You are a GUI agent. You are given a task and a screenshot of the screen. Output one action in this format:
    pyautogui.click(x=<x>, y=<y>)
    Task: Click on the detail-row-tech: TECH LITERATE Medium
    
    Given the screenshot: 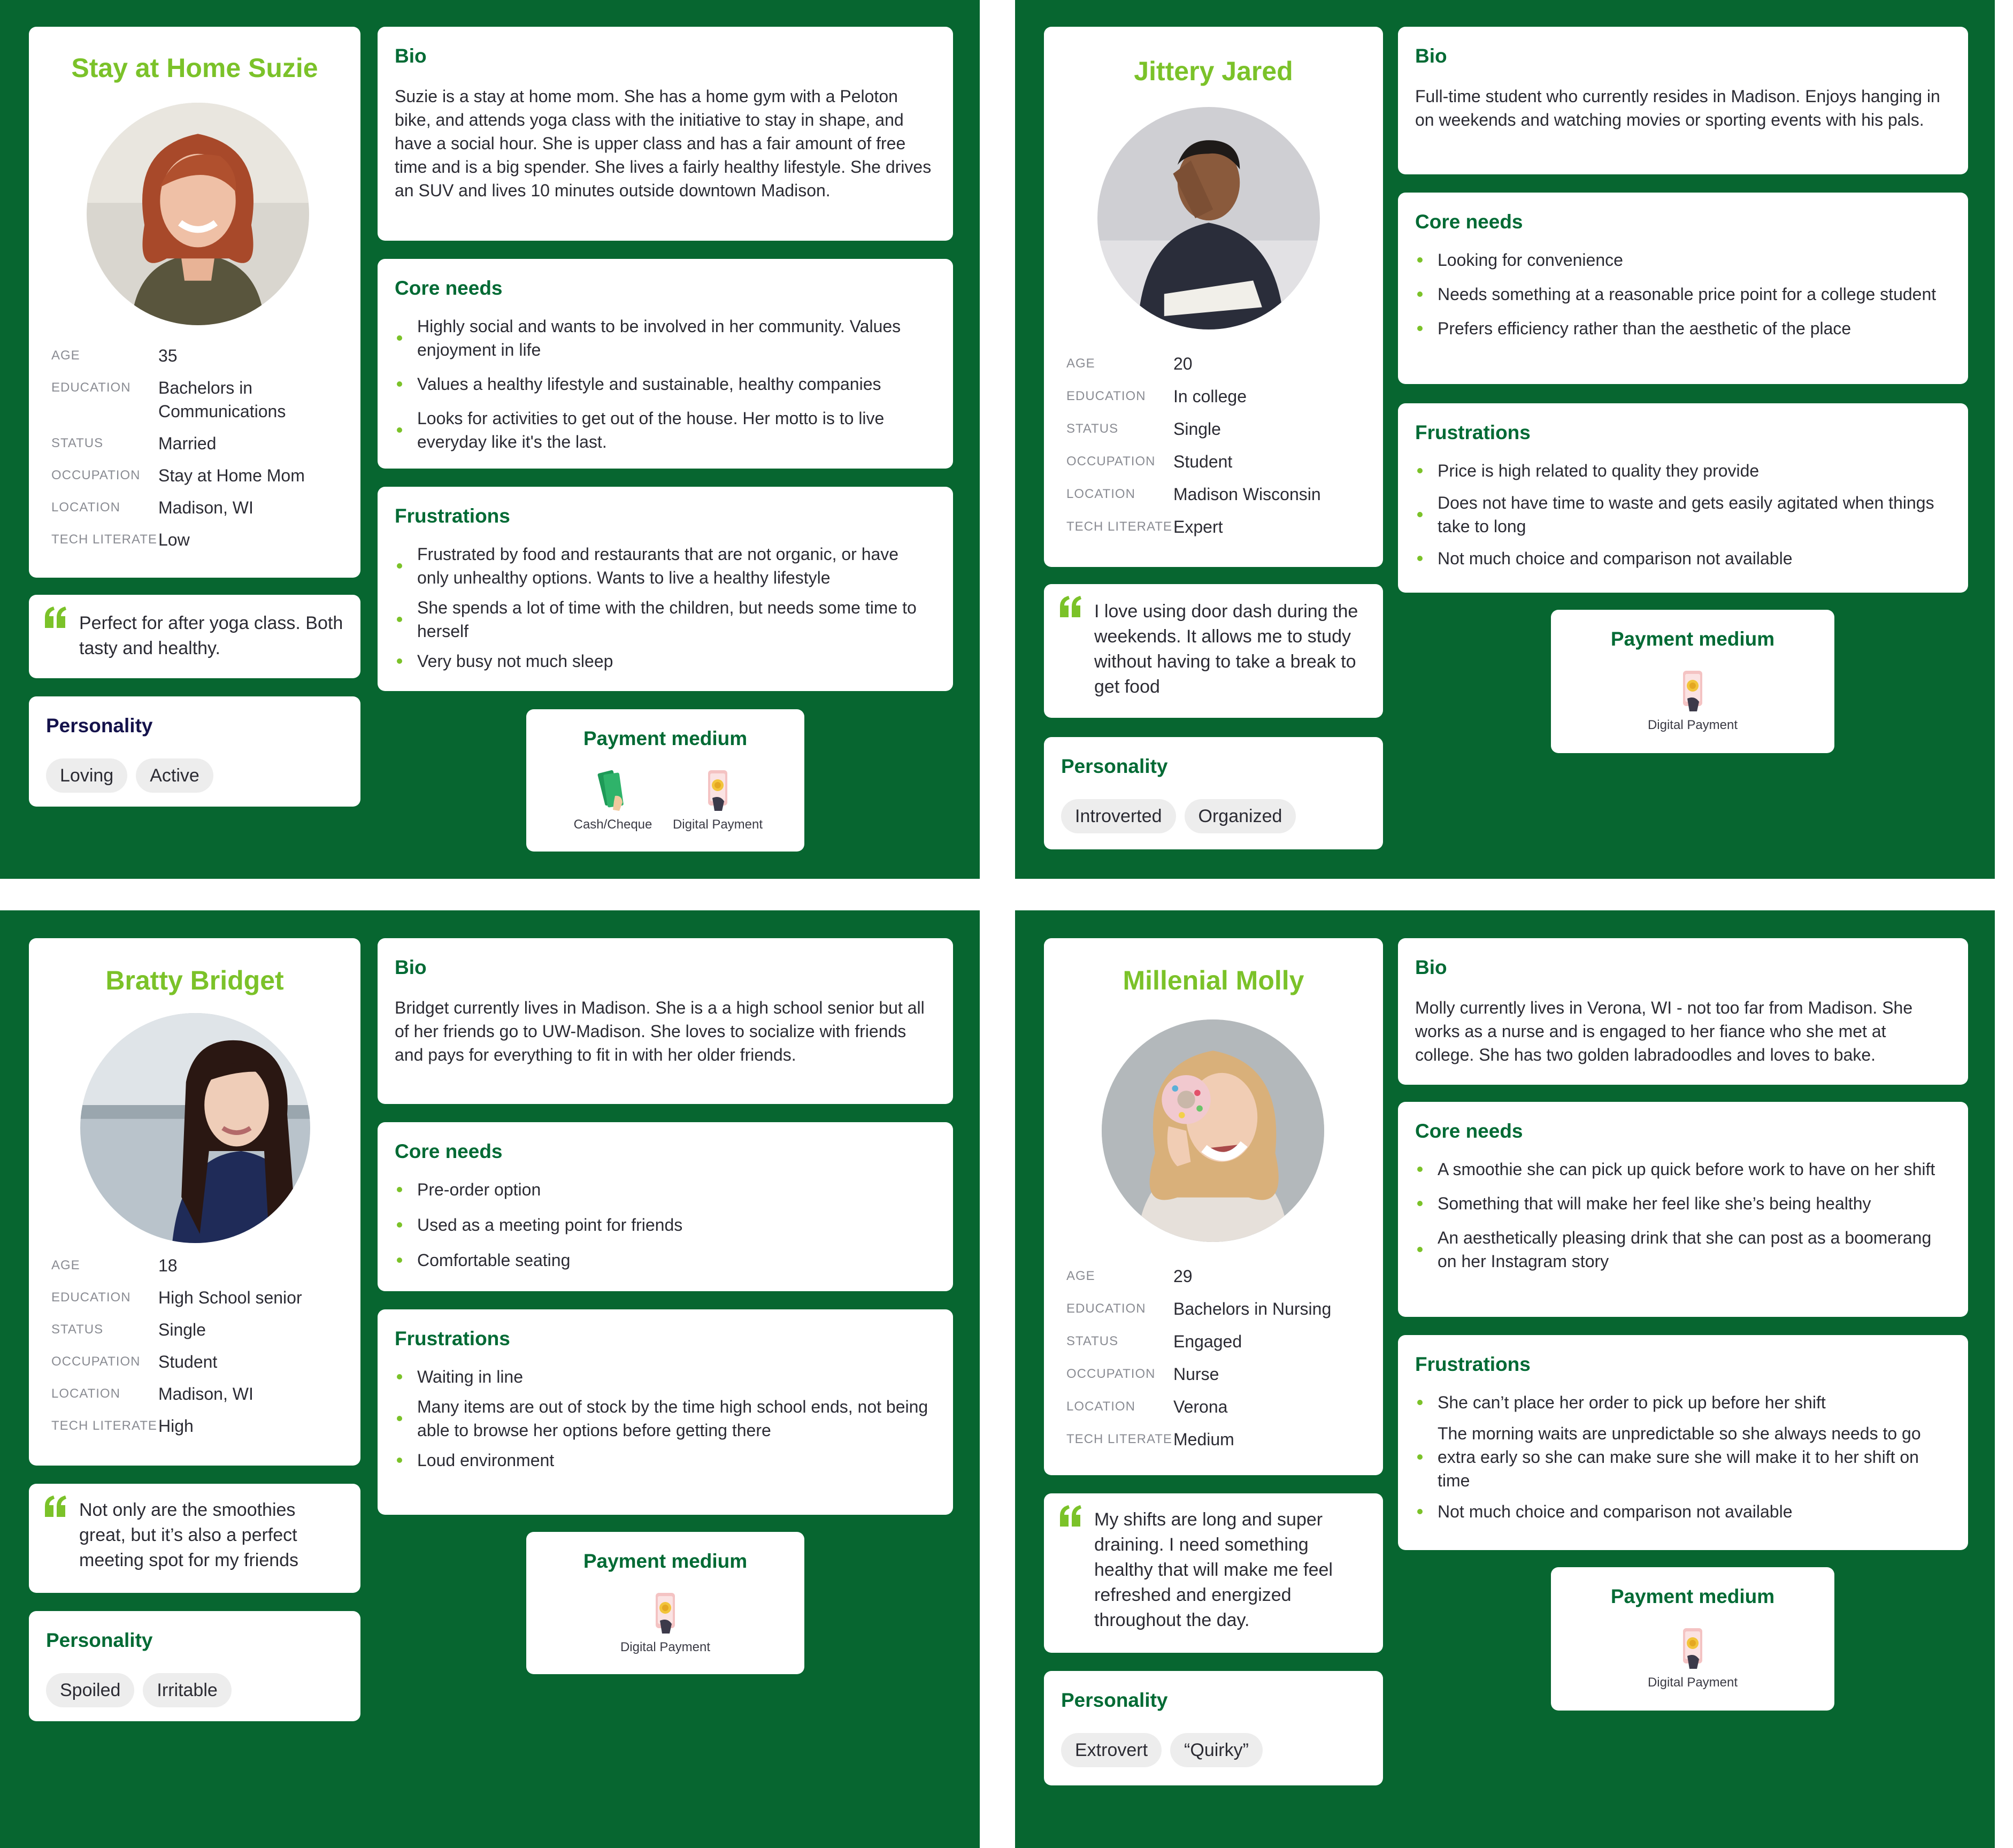 What is the action you would take?
    pyautogui.click(x=1219, y=1444)
    